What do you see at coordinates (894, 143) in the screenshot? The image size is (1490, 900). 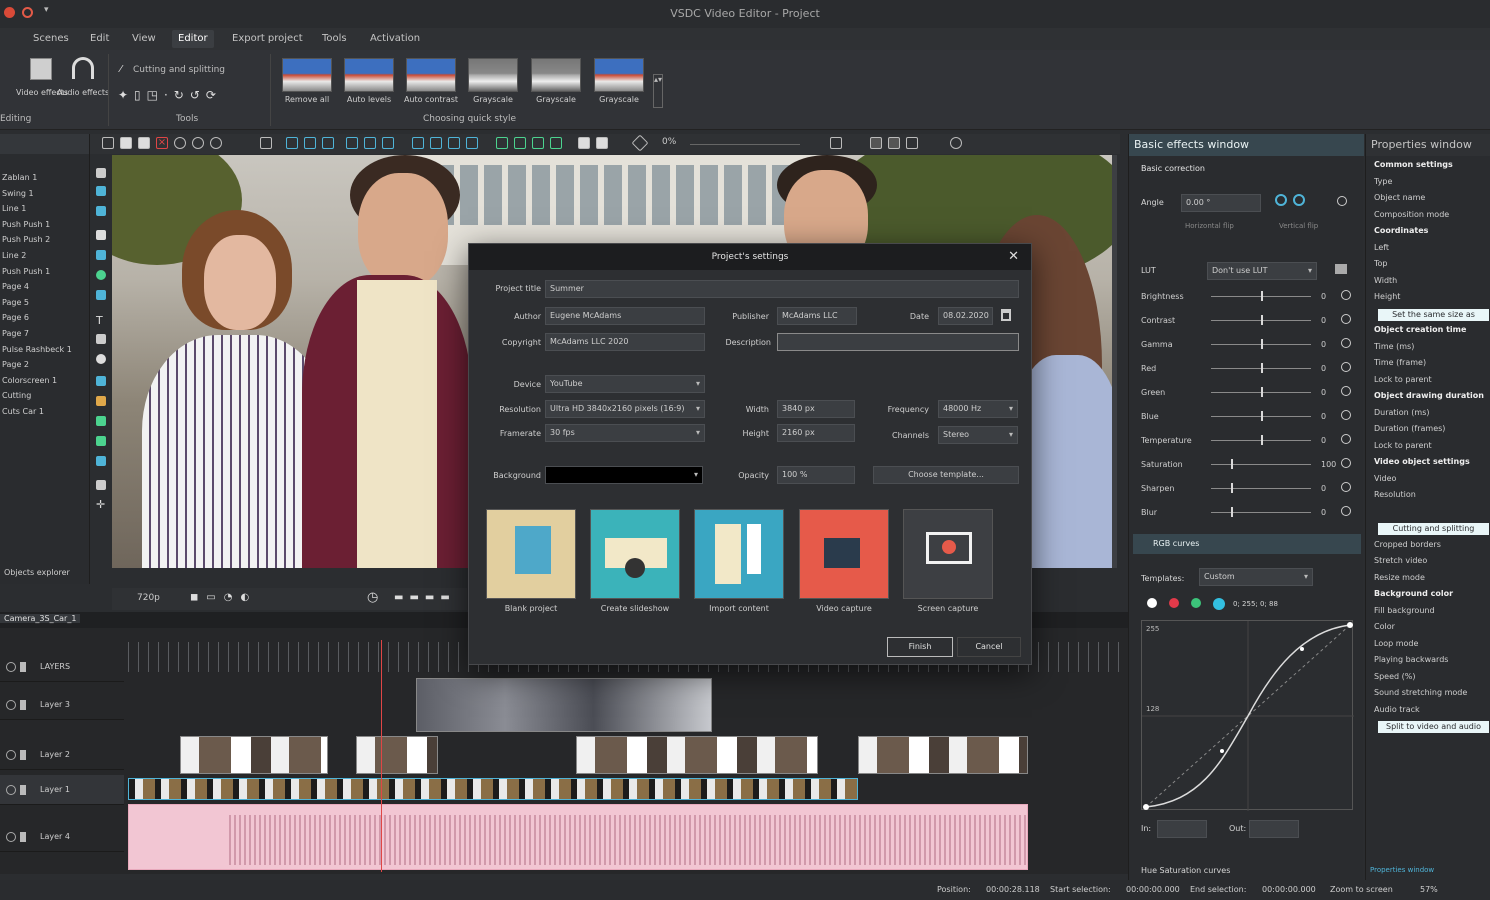 I see `view-mode-2-icon` at bounding box center [894, 143].